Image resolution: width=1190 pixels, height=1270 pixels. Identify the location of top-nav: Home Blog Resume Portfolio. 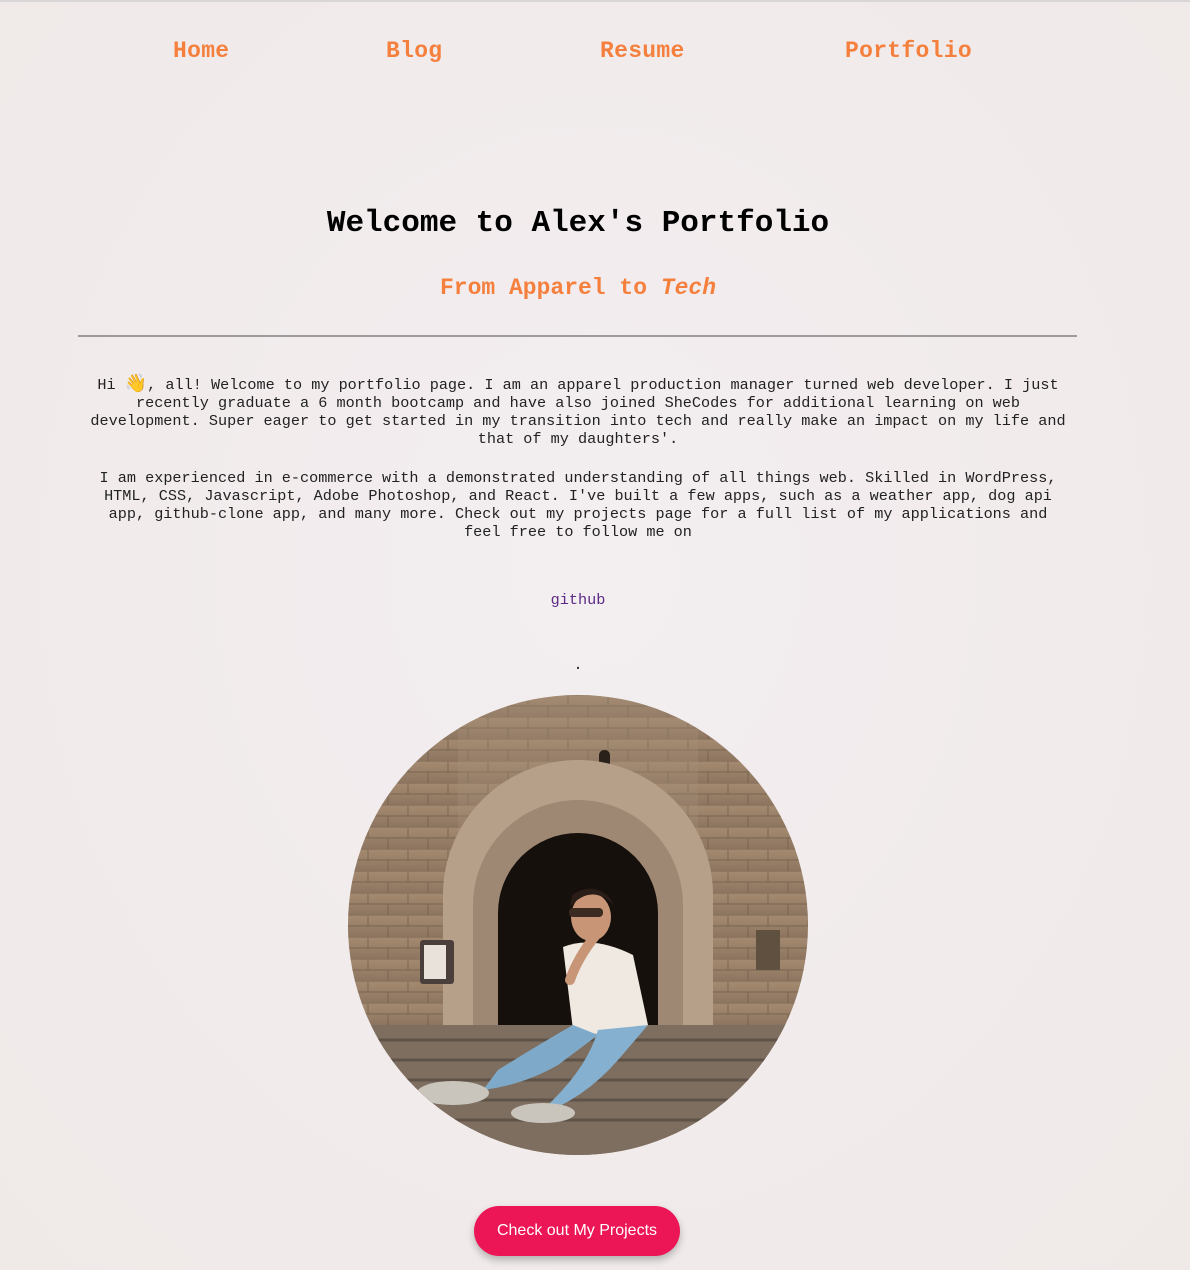
(595, 53).